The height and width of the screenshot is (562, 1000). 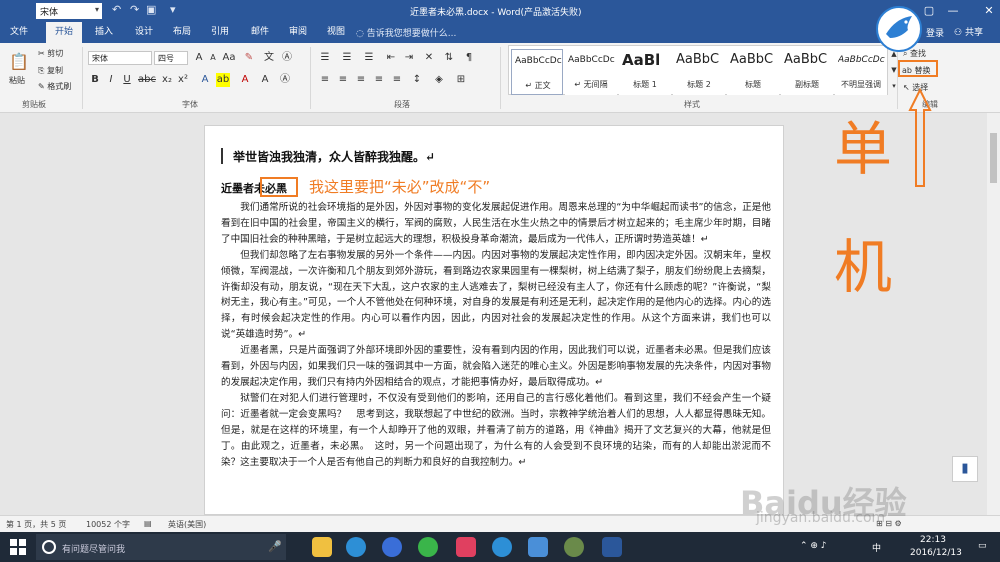 I want to click on tab-mailings: 邮件, so click(x=260, y=32).